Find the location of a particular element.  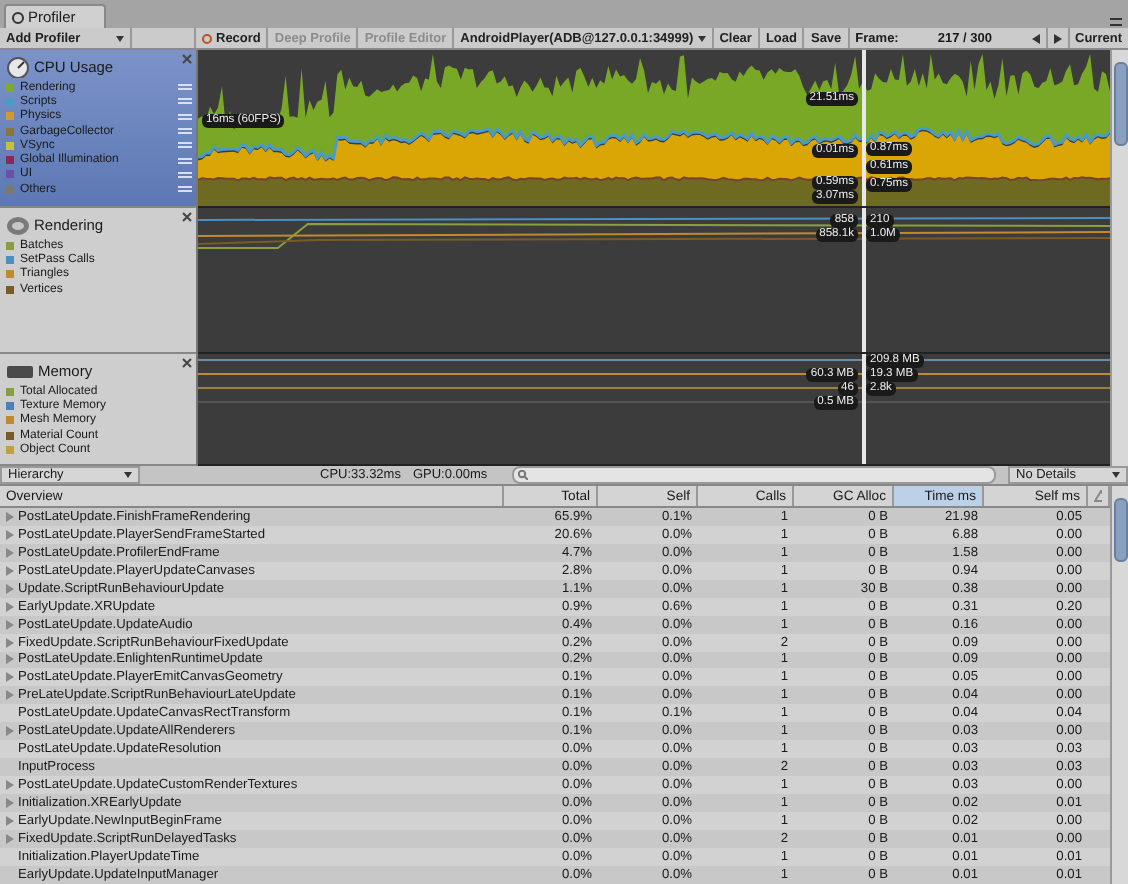

sphere-icon is located at coordinates (18, 225).